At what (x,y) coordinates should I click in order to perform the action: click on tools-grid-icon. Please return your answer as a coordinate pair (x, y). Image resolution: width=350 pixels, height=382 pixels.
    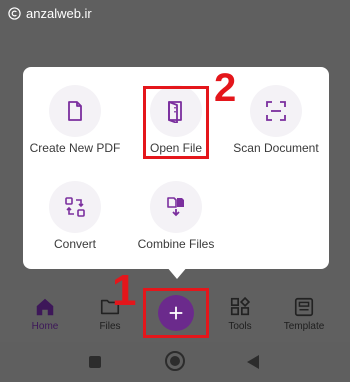
    Looking at the image, I should click on (240, 306).